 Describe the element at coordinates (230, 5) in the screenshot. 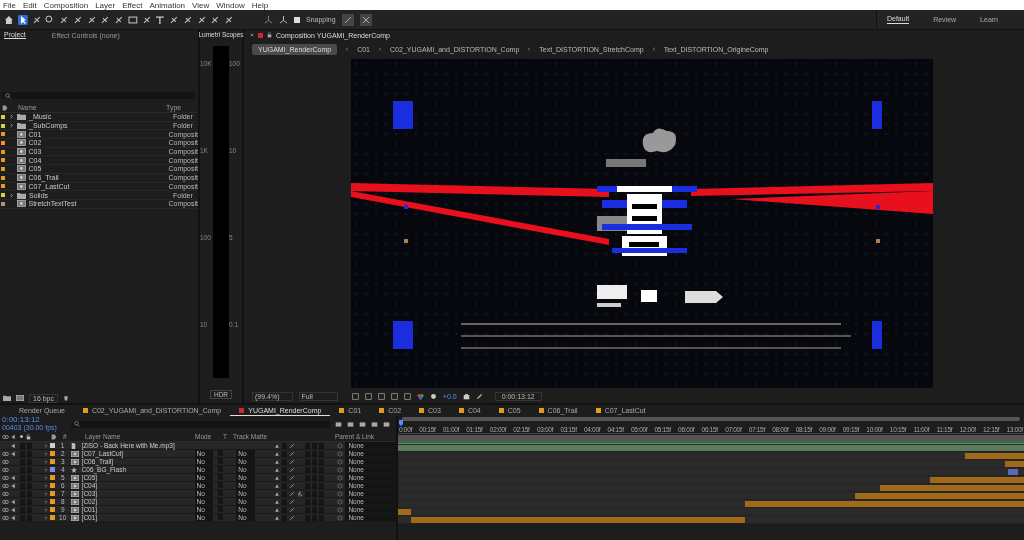

I see `menu-item: Window` at that location.